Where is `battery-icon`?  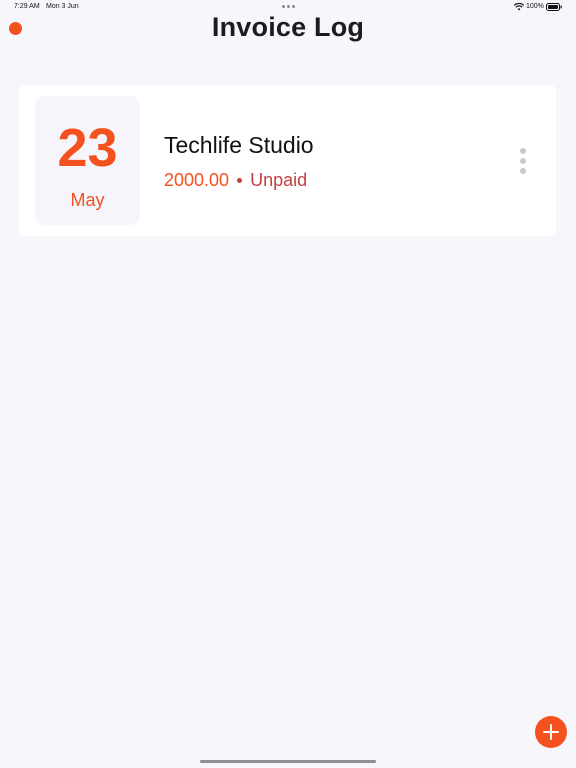 battery-icon is located at coordinates (554, 7).